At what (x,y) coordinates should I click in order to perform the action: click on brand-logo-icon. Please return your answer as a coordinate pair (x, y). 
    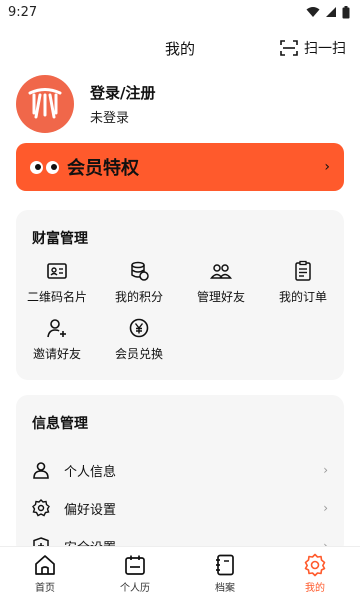
    Looking at the image, I should click on (45, 103).